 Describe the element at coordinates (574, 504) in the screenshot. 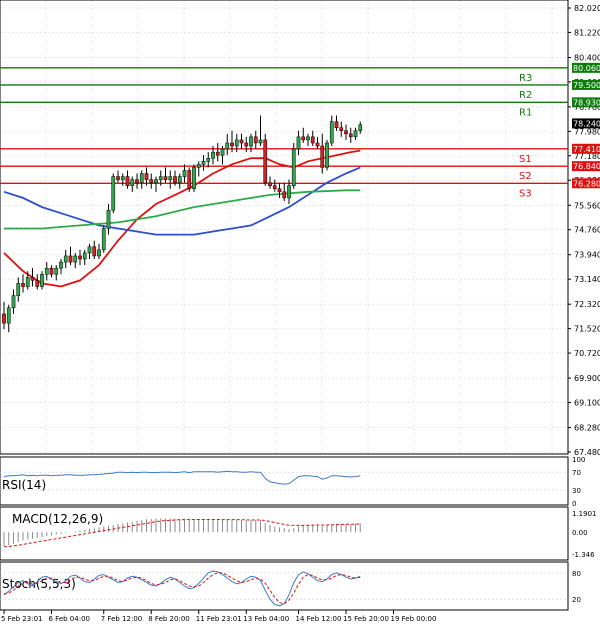

I see `rsi-tick-label: 0` at that location.